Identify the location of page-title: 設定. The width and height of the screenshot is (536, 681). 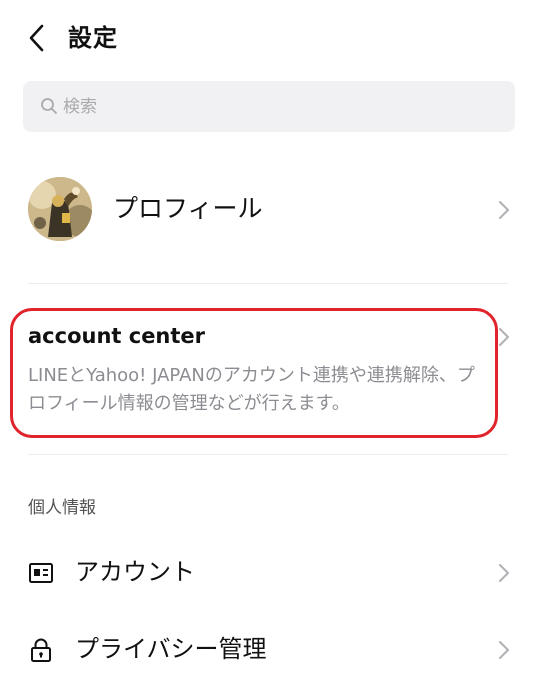
(93, 38).